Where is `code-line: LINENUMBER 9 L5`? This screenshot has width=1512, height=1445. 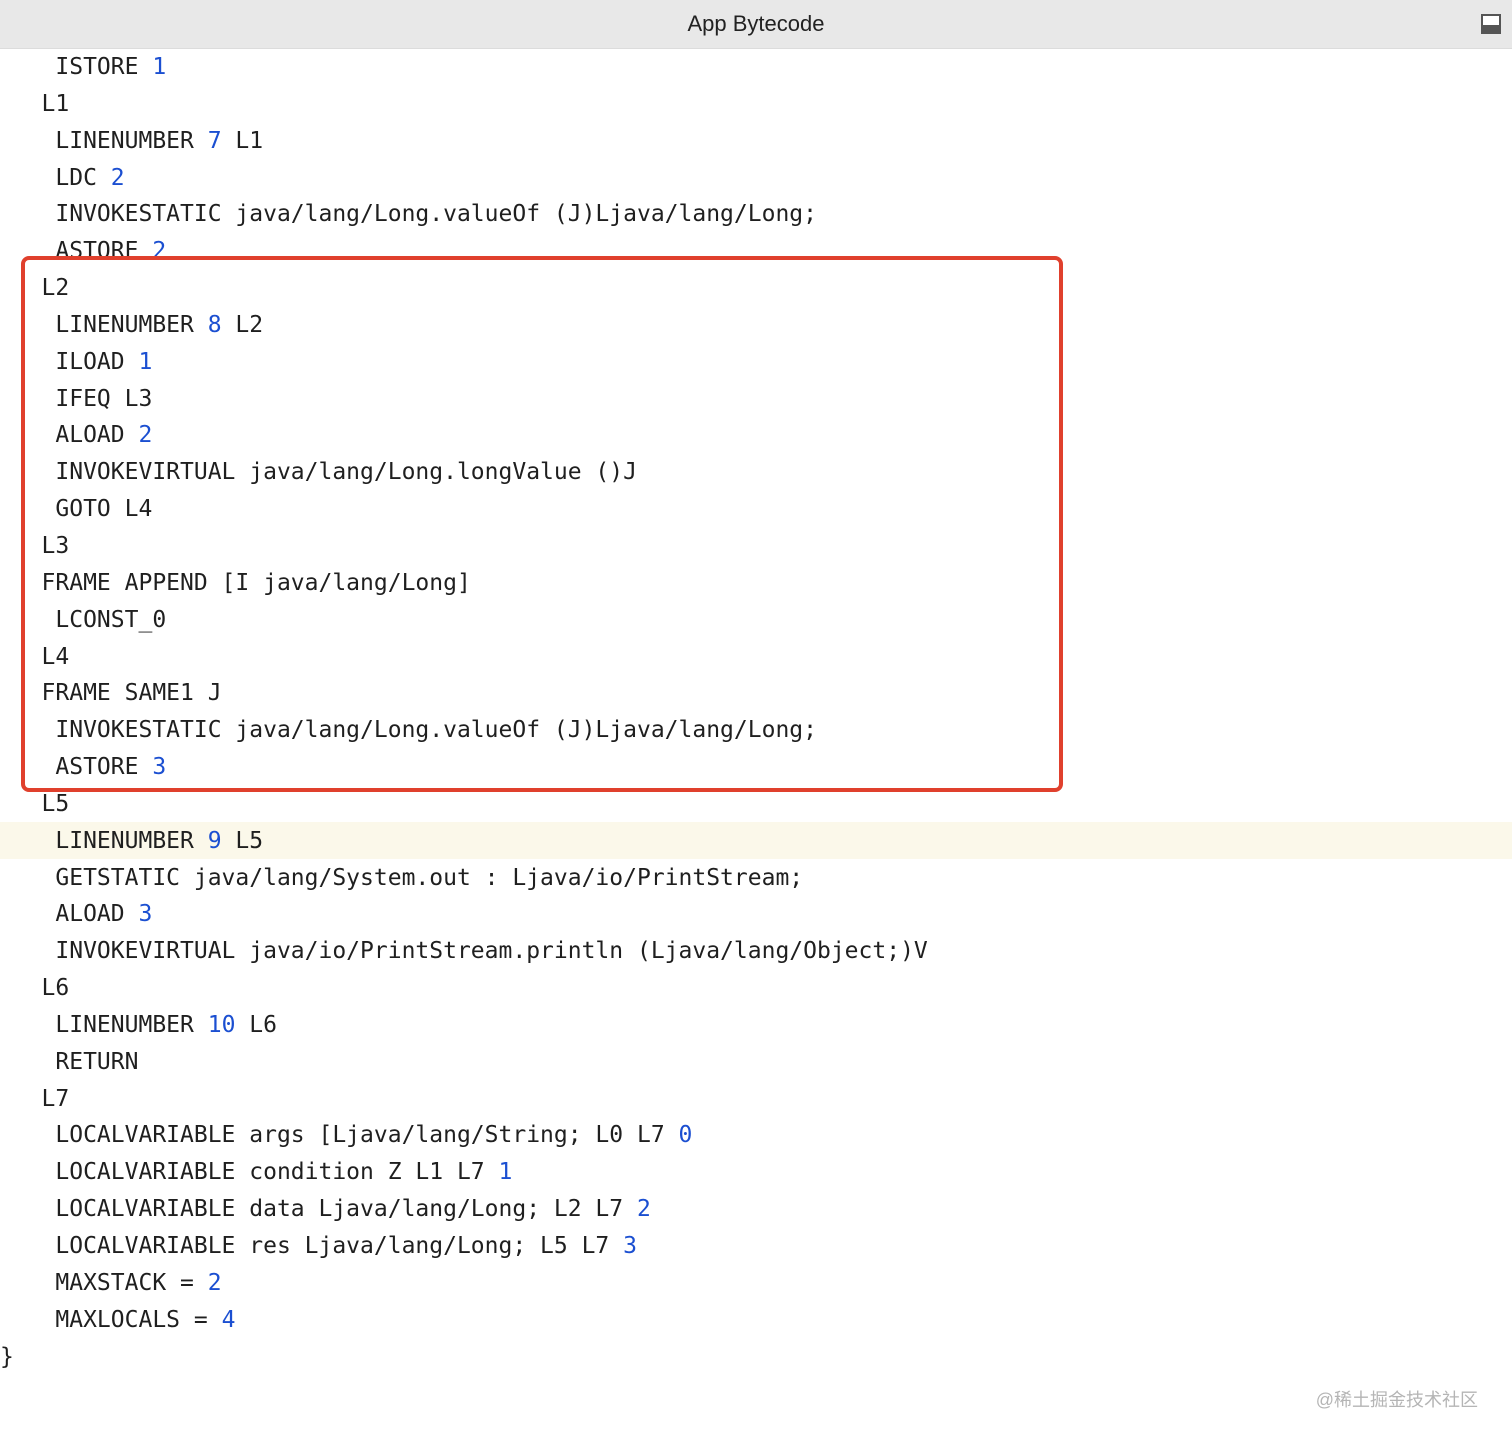
code-line: LINENUMBER 9 L5 is located at coordinates (756, 840).